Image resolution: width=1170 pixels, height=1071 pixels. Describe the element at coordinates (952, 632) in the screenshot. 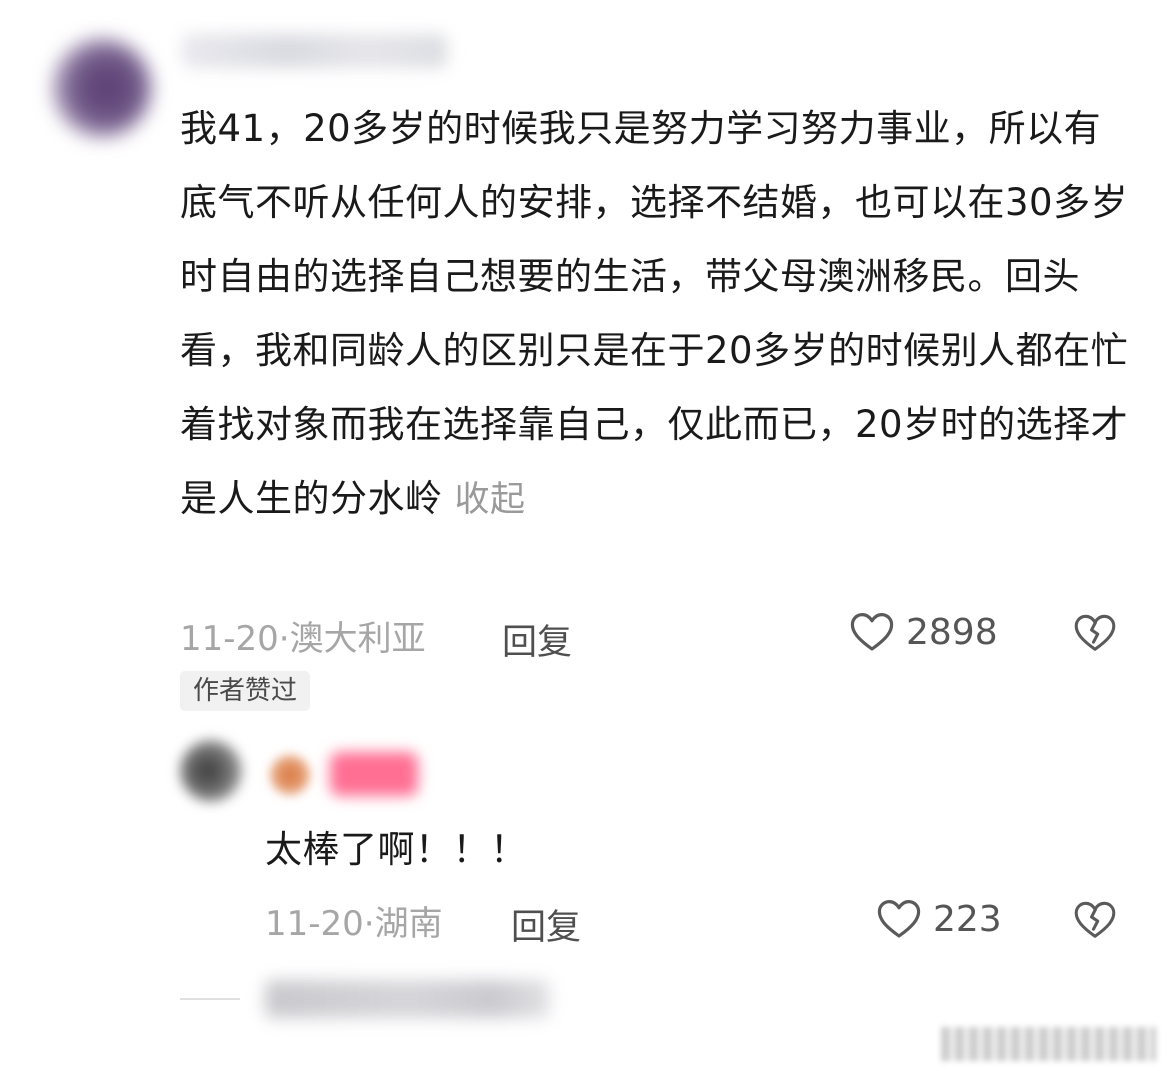

I see `comment-like-count: 2898` at that location.